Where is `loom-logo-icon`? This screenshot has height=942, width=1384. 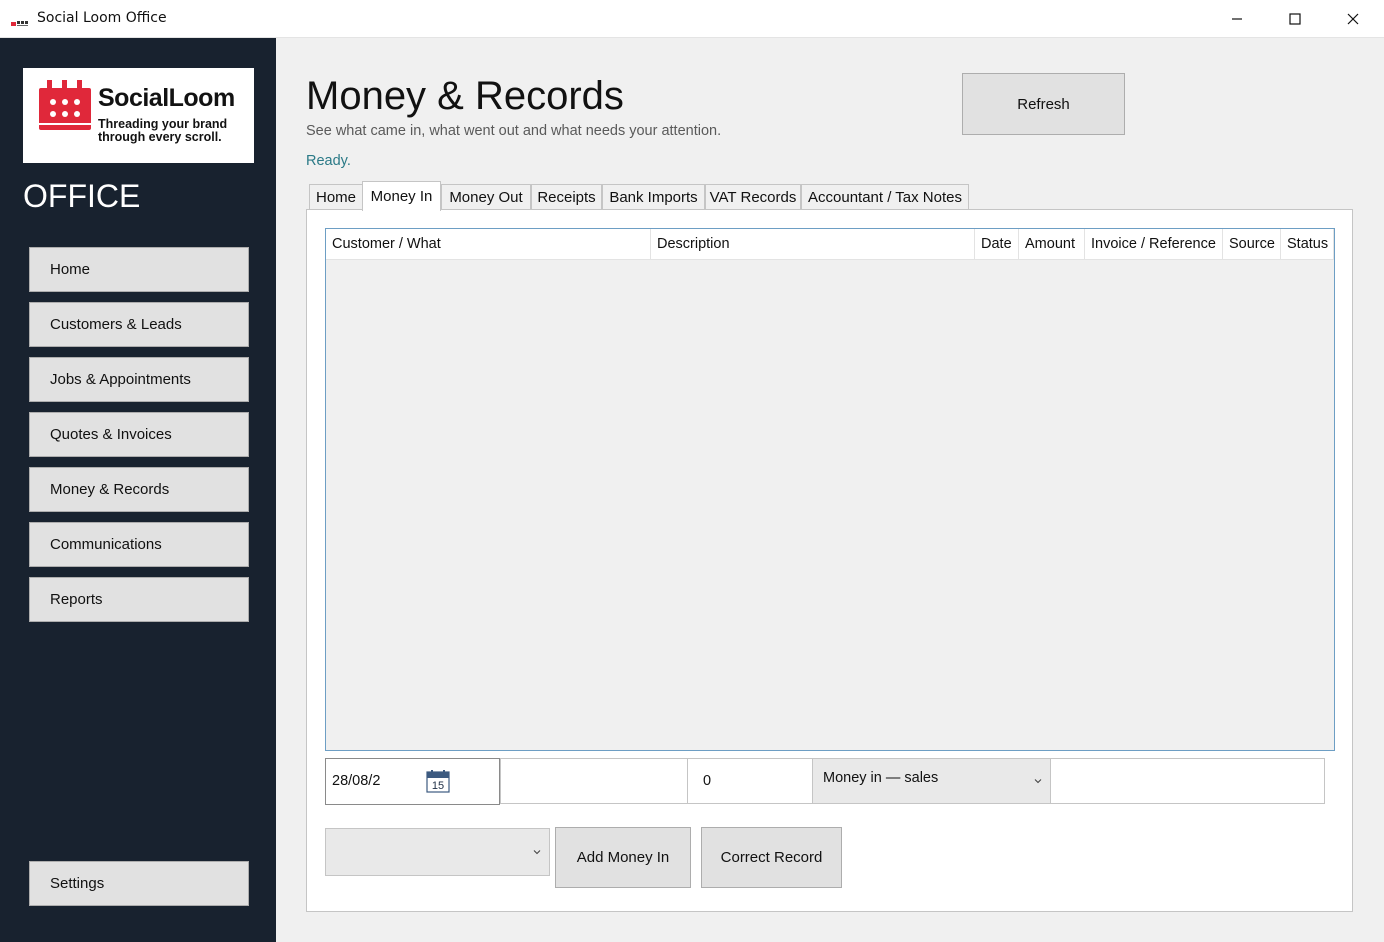 loom-logo-icon is located at coordinates (65, 105).